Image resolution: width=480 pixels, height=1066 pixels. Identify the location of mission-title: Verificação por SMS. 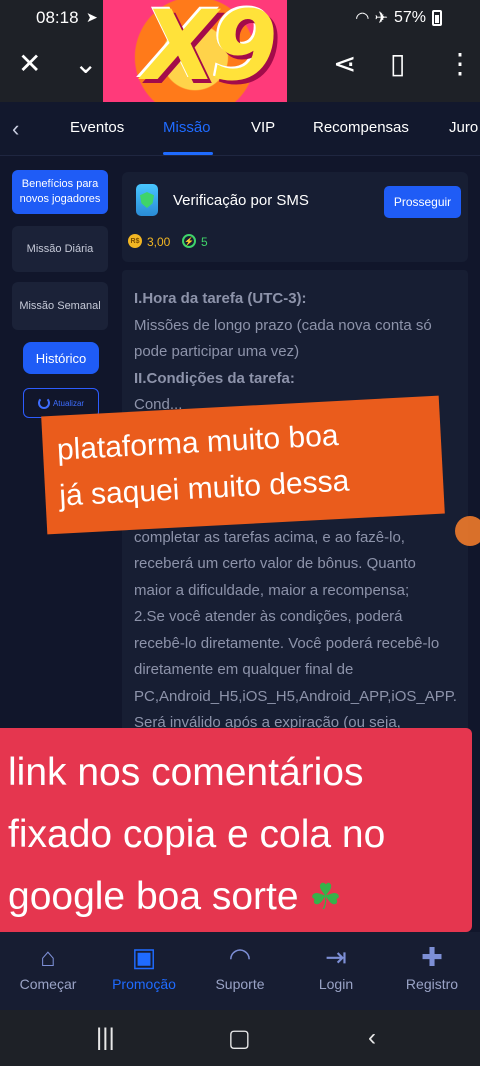
(241, 200).